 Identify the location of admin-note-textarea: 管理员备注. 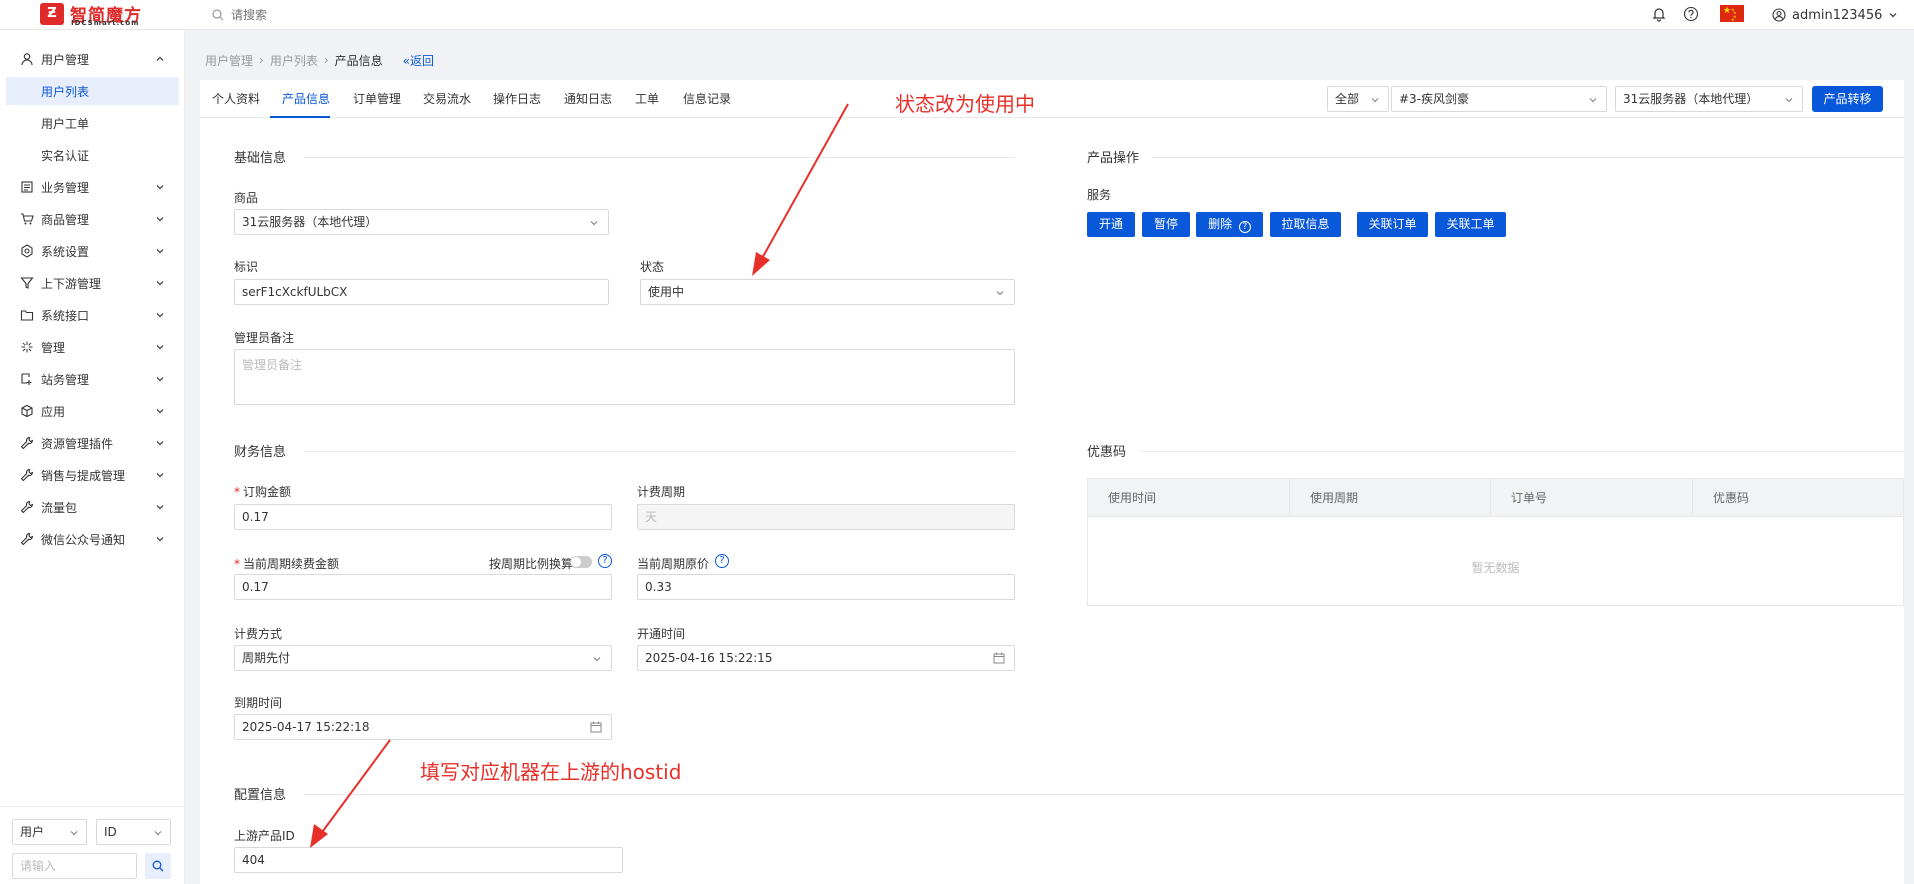
(624, 377).